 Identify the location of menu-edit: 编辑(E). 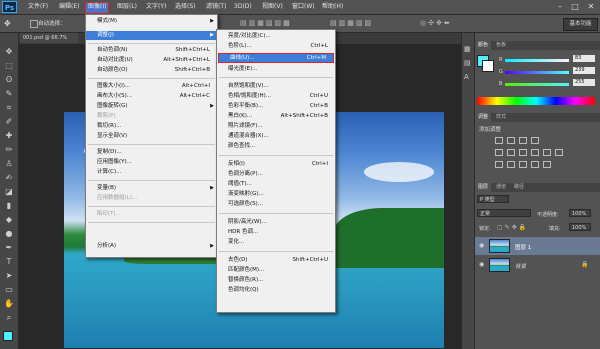
(69, 7).